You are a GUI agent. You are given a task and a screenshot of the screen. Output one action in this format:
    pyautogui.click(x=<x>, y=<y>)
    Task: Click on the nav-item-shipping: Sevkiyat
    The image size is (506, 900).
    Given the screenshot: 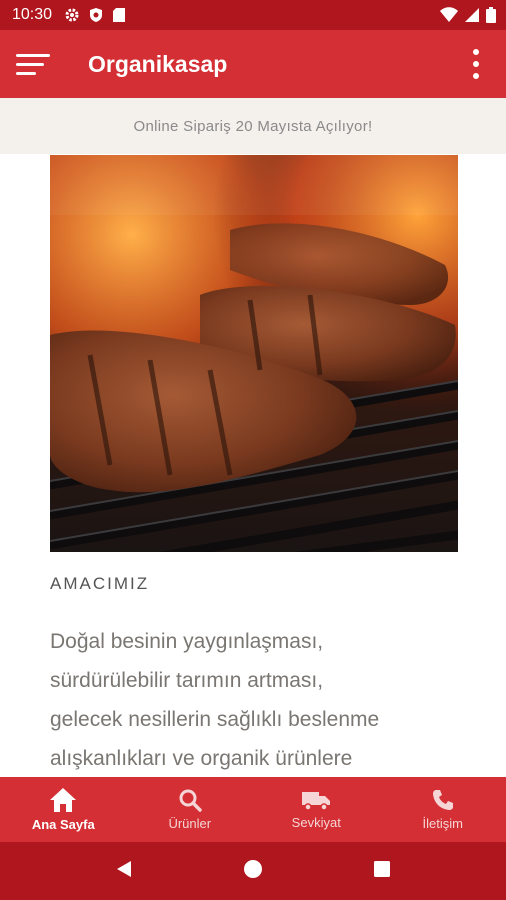 What is the action you would take?
    pyautogui.click(x=316, y=809)
    